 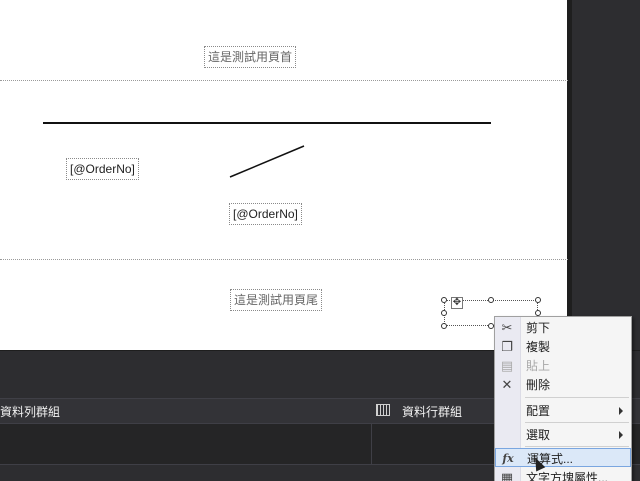 What do you see at coordinates (507, 365) in the screenshot?
I see `paste-icon: ▤` at bounding box center [507, 365].